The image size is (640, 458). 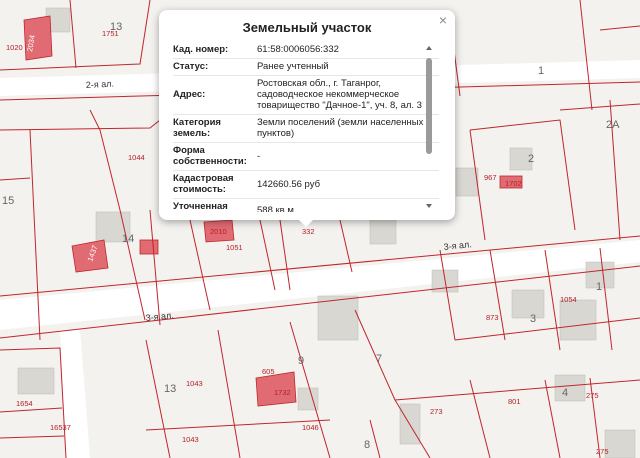 I want to click on plot-number: 605, so click(x=268, y=371).